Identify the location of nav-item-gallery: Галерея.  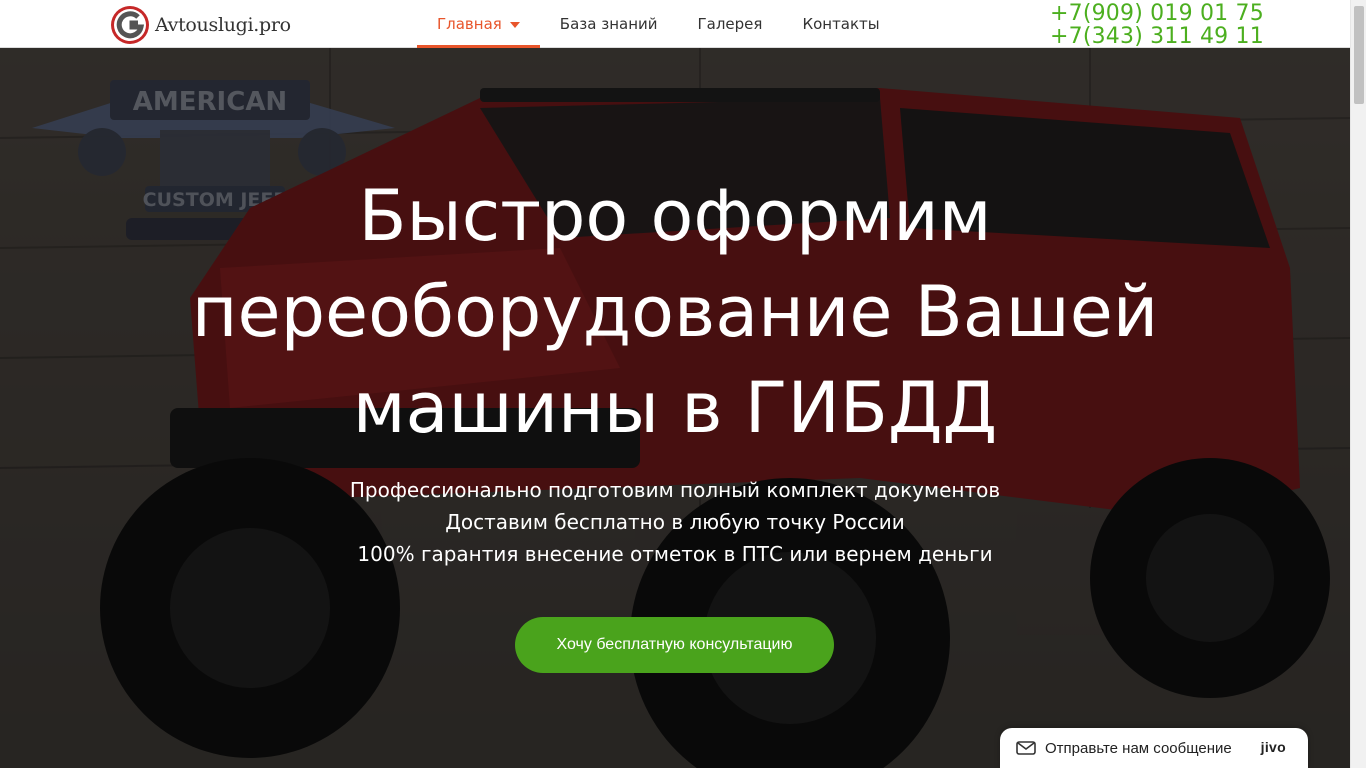
(730, 24).